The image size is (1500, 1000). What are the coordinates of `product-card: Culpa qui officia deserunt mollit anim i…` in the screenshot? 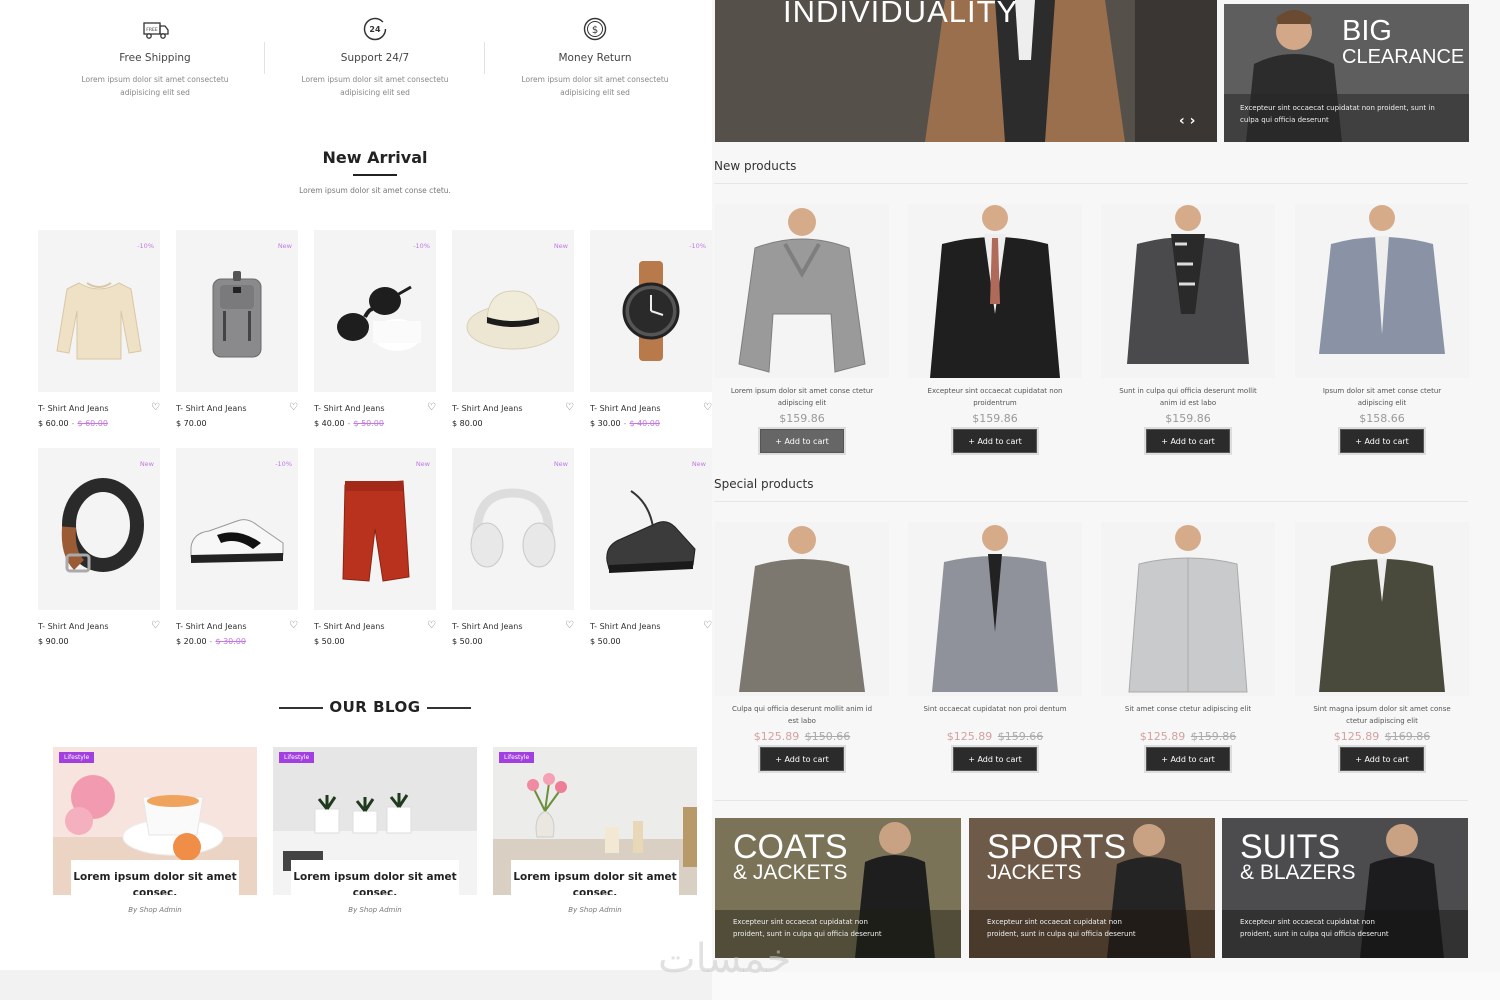 It's located at (802, 646).